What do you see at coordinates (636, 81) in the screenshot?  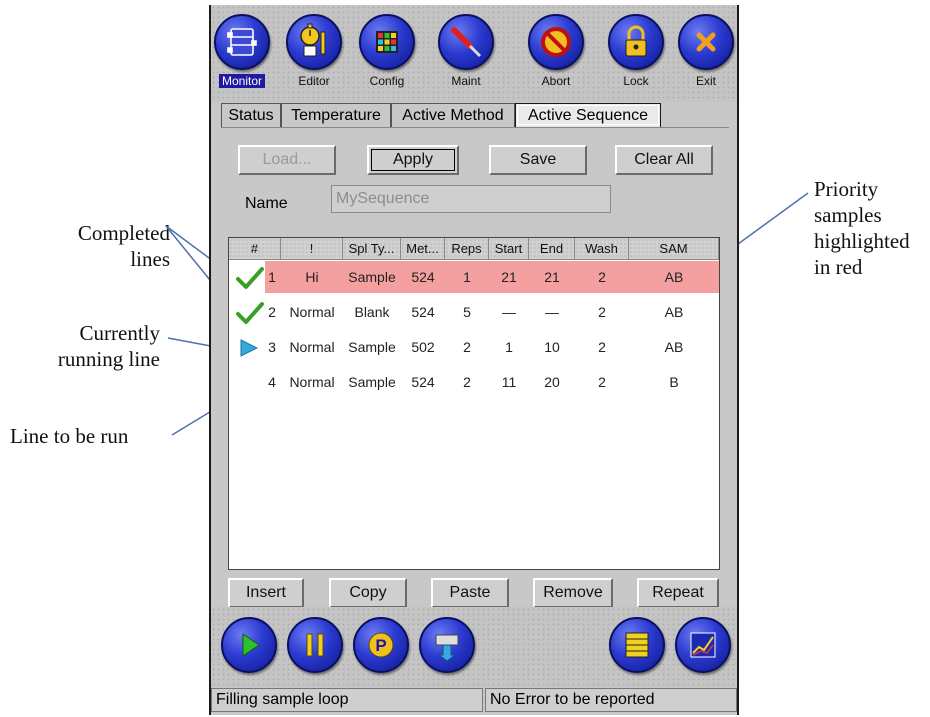 I see `toolbar-label-lock: Lock` at bounding box center [636, 81].